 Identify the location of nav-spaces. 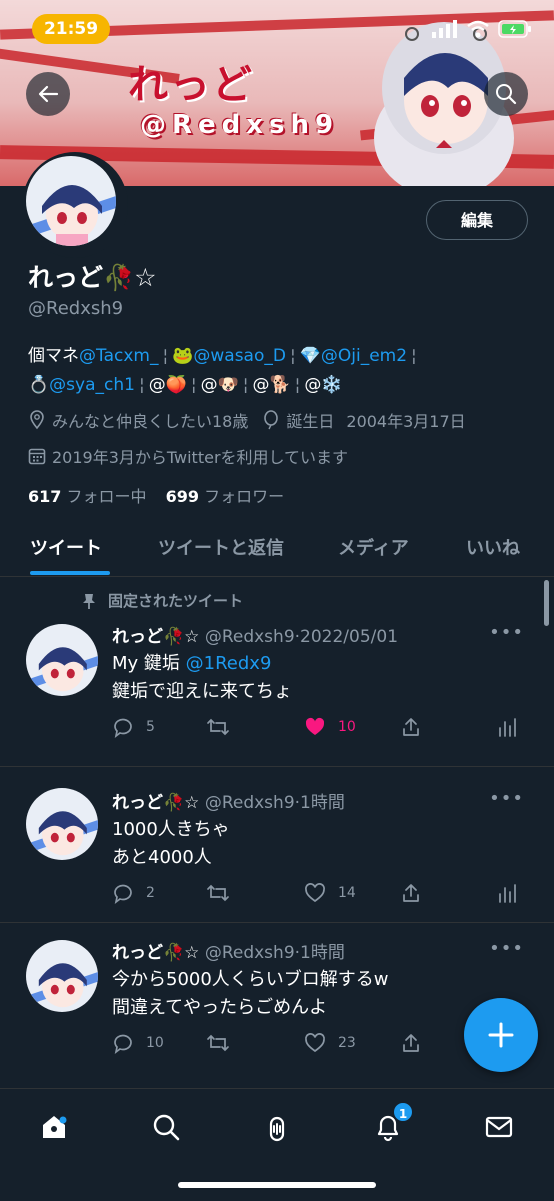
(277, 1127).